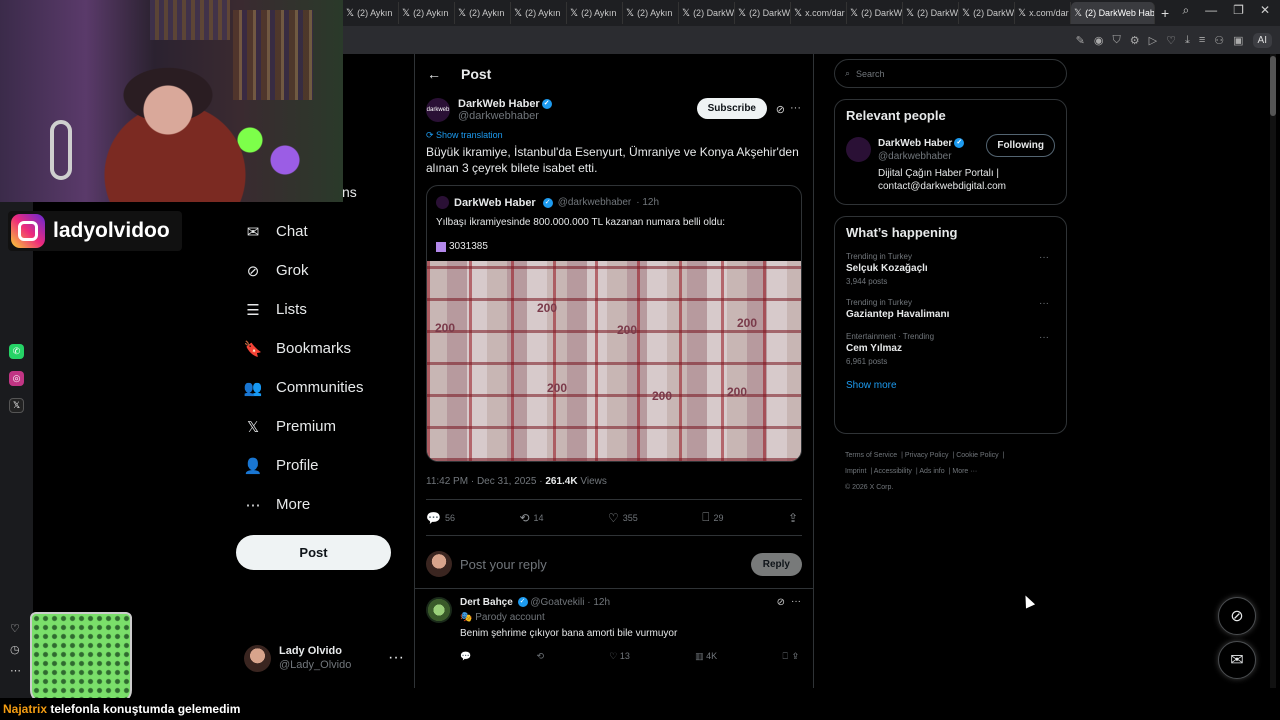 This screenshot has width=1280, height=720. I want to click on reply-input: Post your reply, so click(601, 564).